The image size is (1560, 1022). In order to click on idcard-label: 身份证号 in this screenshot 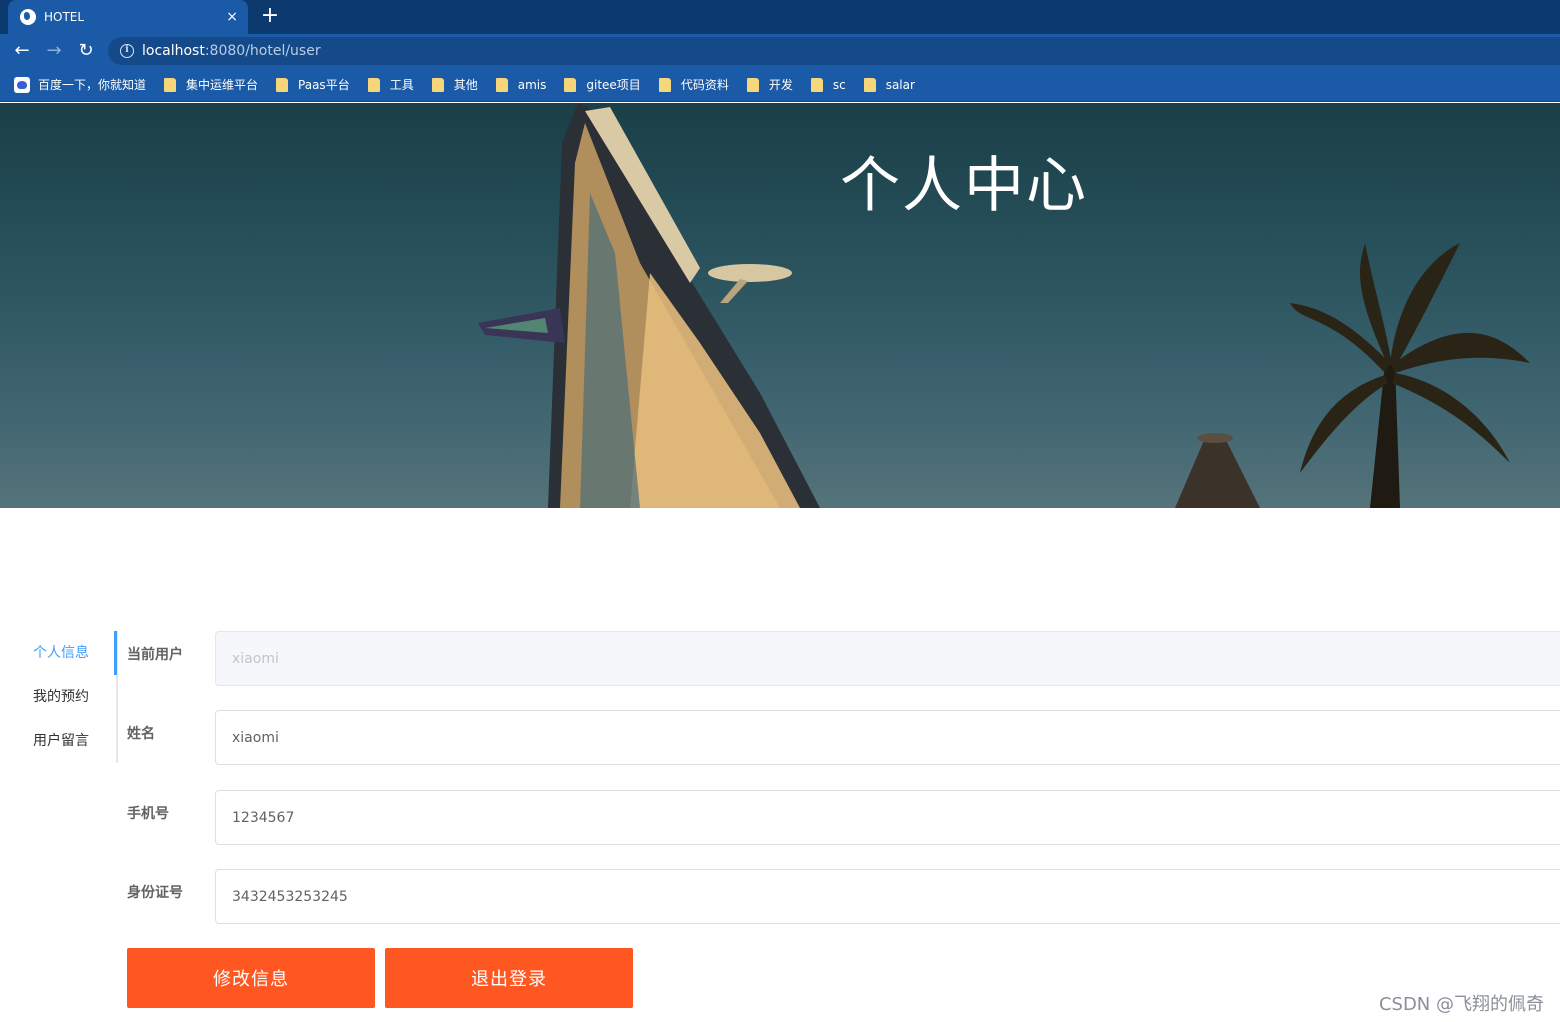, I will do `click(155, 893)`.